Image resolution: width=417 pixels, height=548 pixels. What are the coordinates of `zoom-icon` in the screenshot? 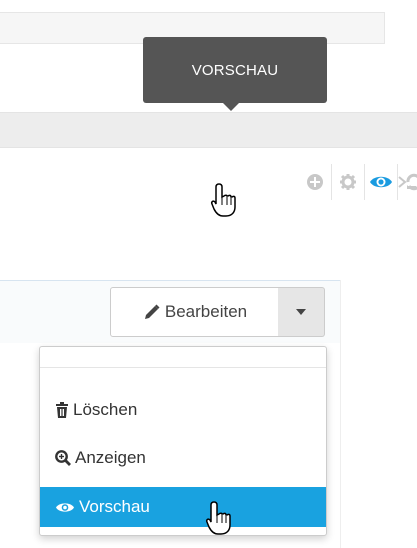 It's located at (63, 458).